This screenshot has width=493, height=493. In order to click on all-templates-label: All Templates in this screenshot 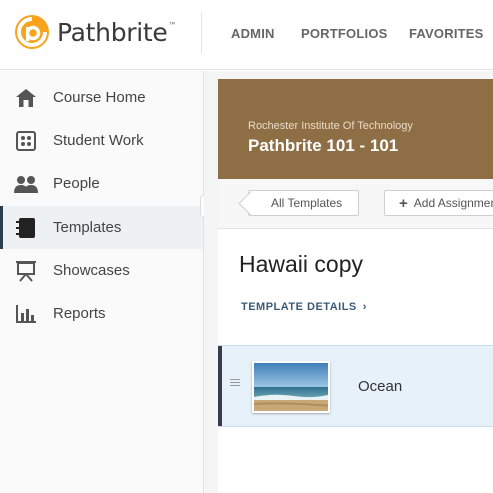, I will do `click(307, 203)`.